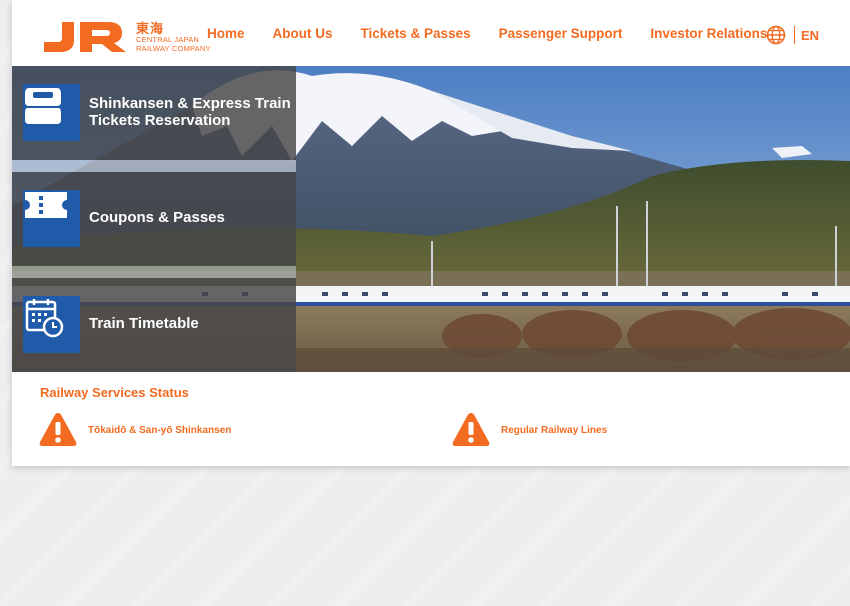  What do you see at coordinates (51, 324) in the screenshot?
I see `calendar-clock-icon` at bounding box center [51, 324].